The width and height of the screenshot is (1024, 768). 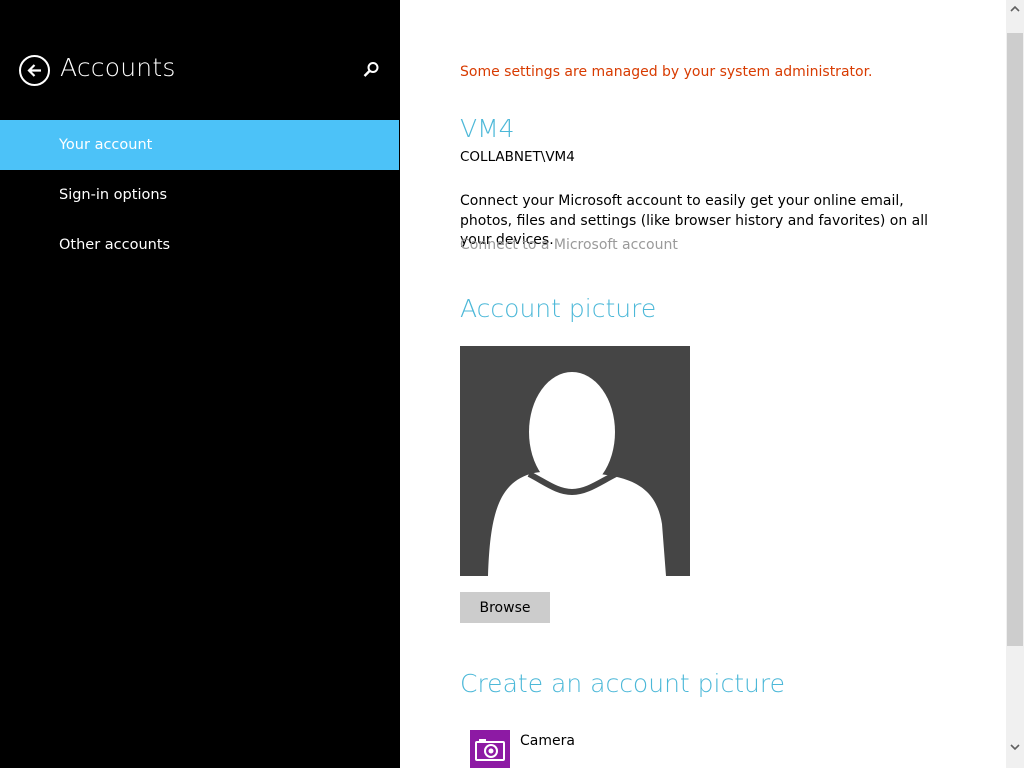 I want to click on back-button, so click(x=34, y=70).